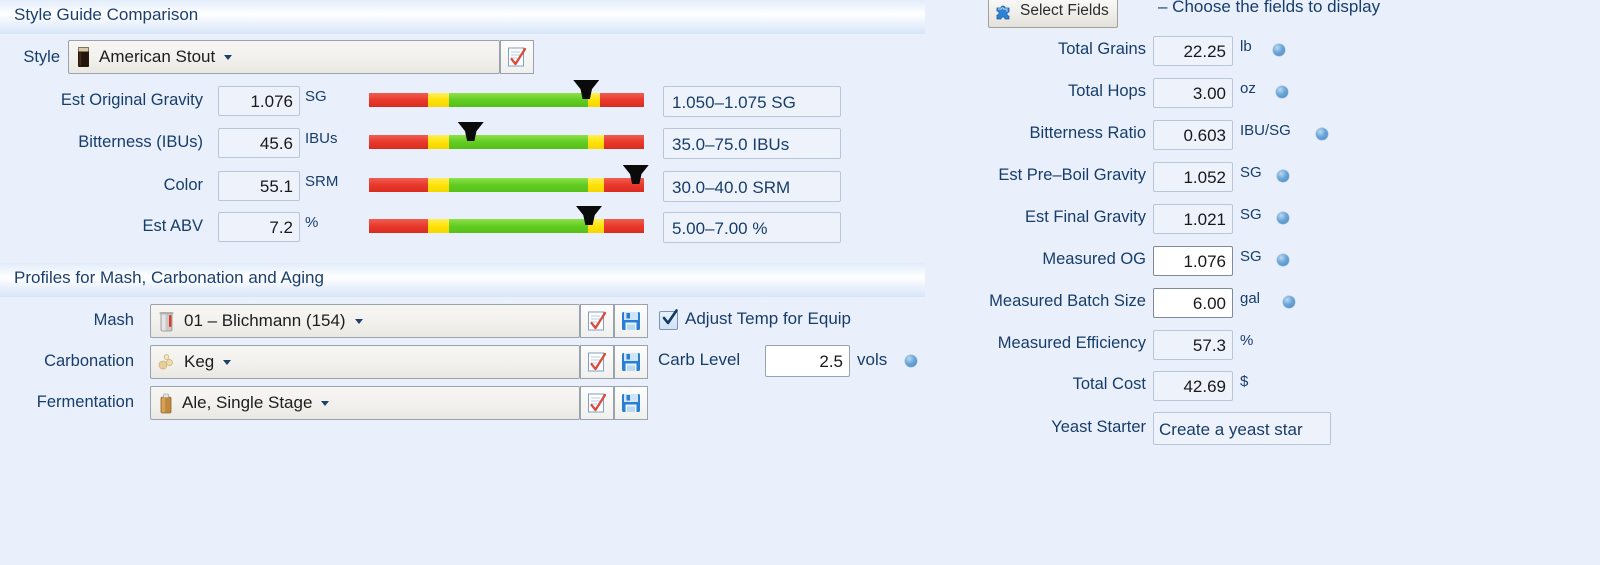 Image resolution: width=1600 pixels, height=565 pixels. I want to click on profiles-header-band: Profiles for Mash, Carbonation and Aging, so click(462, 280).